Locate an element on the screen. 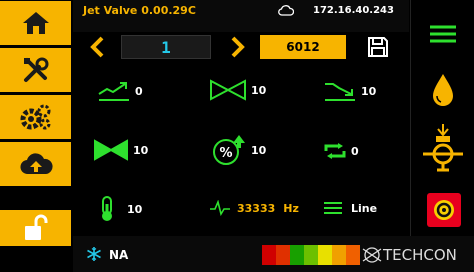 The height and width of the screenshot is (272, 474). valve-closed-value: 10 is located at coordinates (141, 150).